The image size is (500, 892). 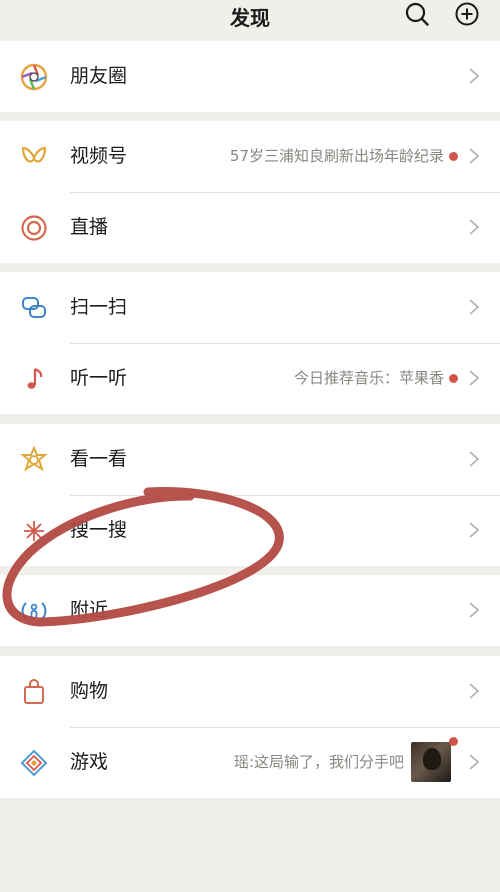 I want to click on live-icon, so click(x=34, y=228).